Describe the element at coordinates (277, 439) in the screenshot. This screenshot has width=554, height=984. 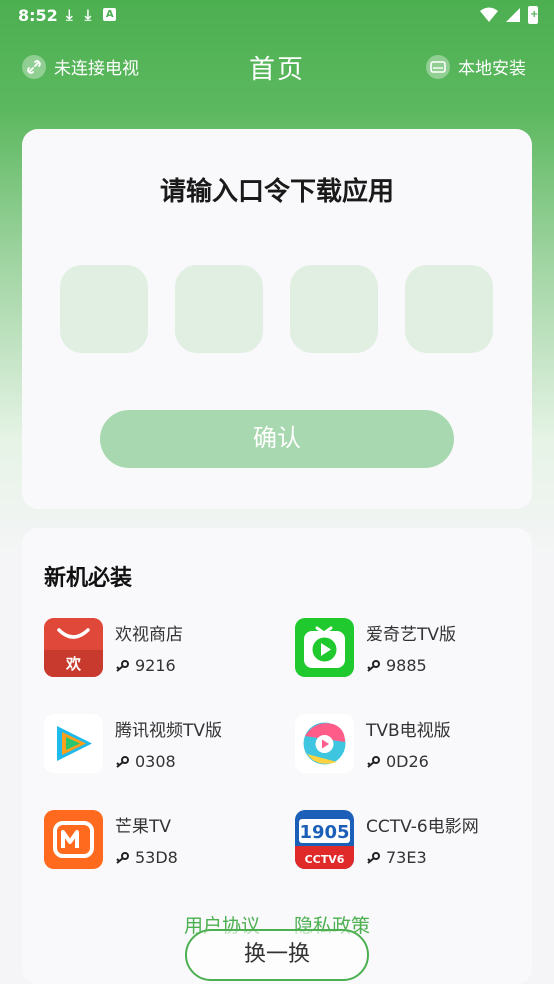
I see `confirm-button: 确认` at that location.